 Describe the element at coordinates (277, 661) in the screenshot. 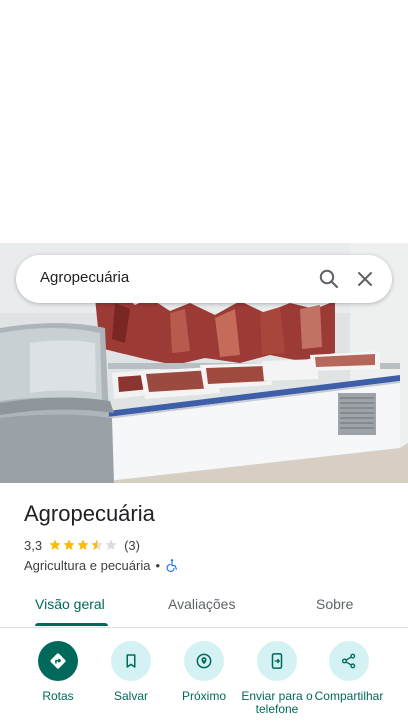

I see `send-to-phone-icon` at that location.